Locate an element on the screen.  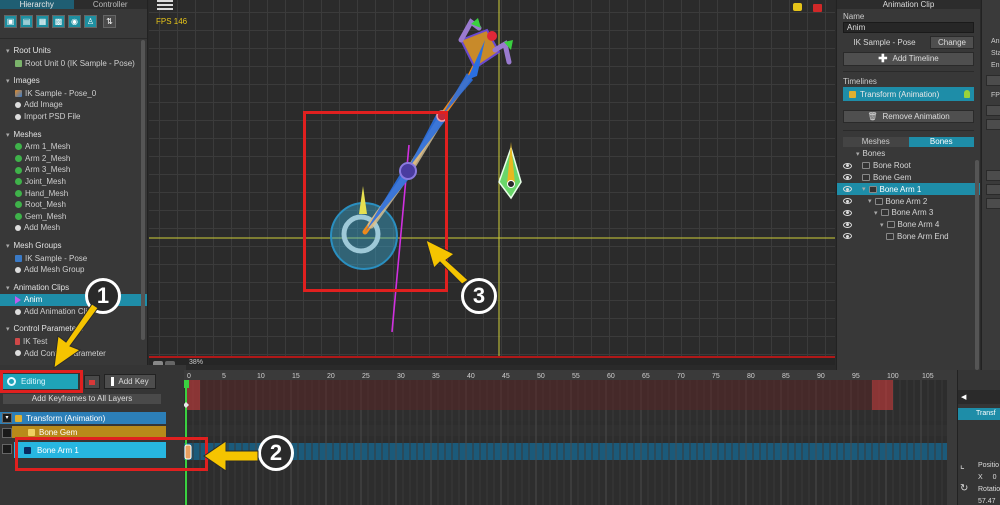
tree-item: IK Test is located at coordinates (76, 342).